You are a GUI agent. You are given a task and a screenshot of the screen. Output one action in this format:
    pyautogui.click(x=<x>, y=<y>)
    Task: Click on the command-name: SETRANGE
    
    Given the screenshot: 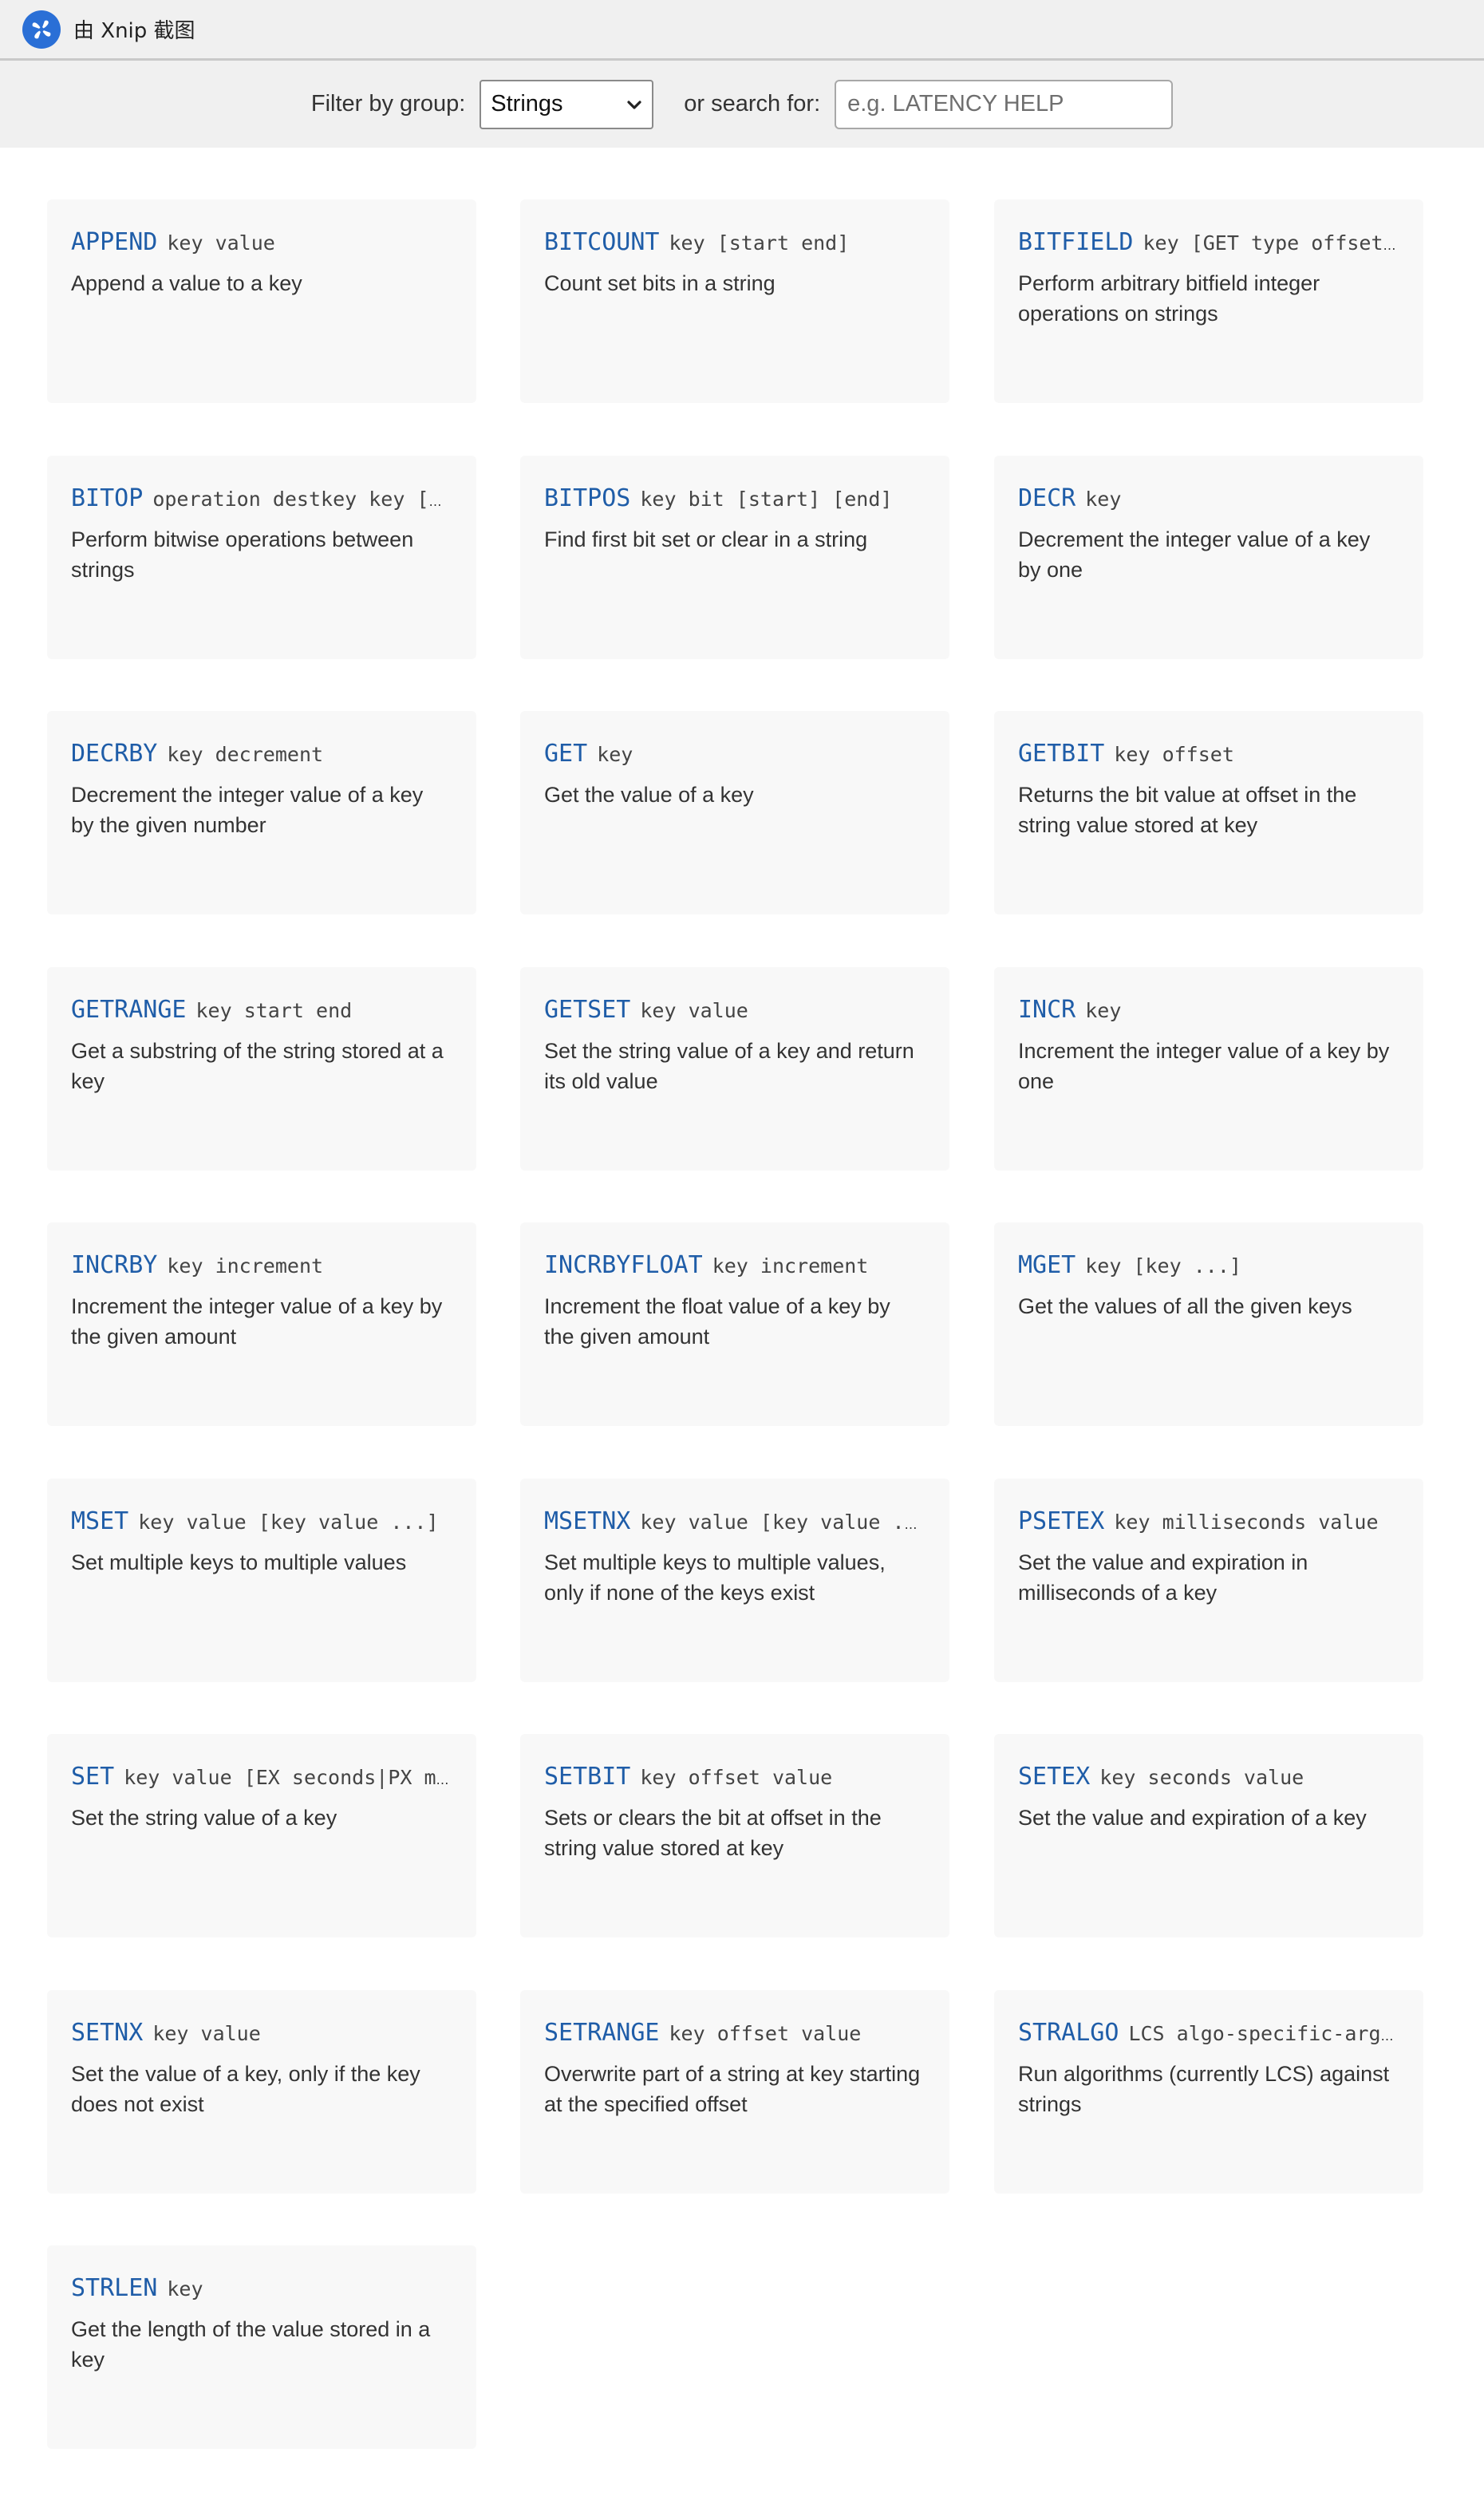 What is the action you would take?
    pyautogui.click(x=602, y=2033)
    